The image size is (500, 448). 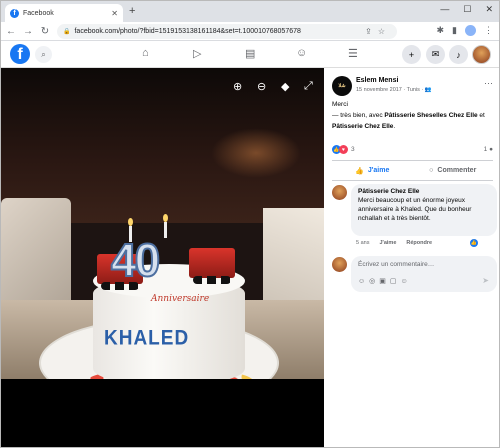 What do you see at coordinates (197, 53) in the screenshot?
I see `watch-icon: ▷` at bounding box center [197, 53].